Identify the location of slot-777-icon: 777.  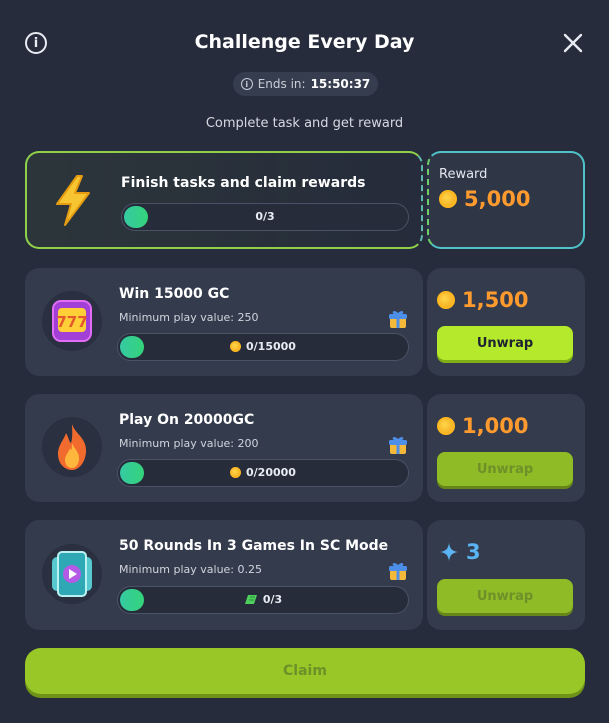
(72, 321).